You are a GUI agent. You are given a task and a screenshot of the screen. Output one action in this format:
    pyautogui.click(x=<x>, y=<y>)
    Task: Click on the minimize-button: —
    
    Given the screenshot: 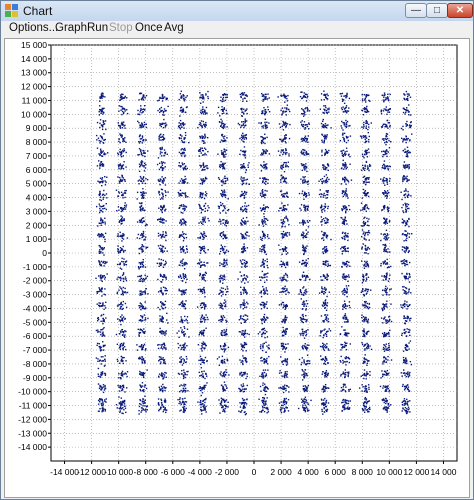 What is the action you would take?
    pyautogui.click(x=416, y=10)
    